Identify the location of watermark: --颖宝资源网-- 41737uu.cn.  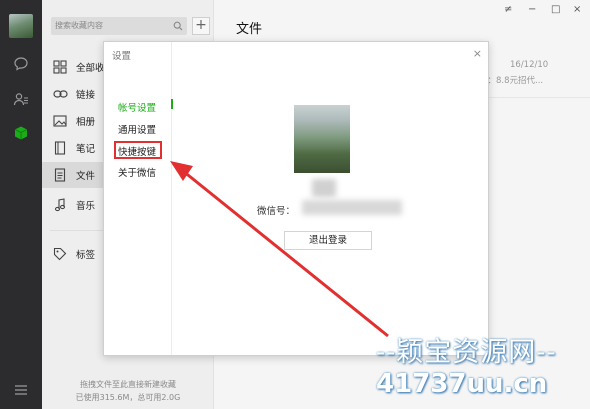
(483, 368).